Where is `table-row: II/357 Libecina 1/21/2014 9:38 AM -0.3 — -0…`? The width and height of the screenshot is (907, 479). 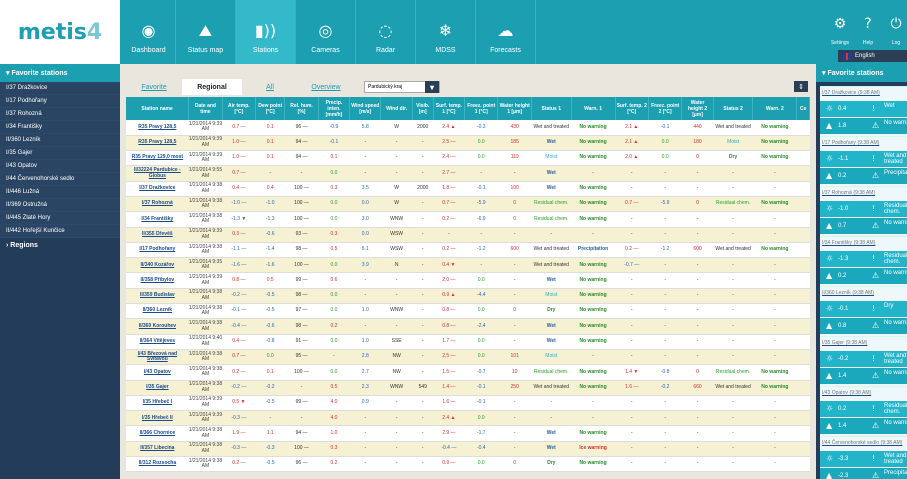
table-row: II/357 Libecina 1/21/2014 9:38 AM -0.3 — -0… is located at coordinates (468, 449).